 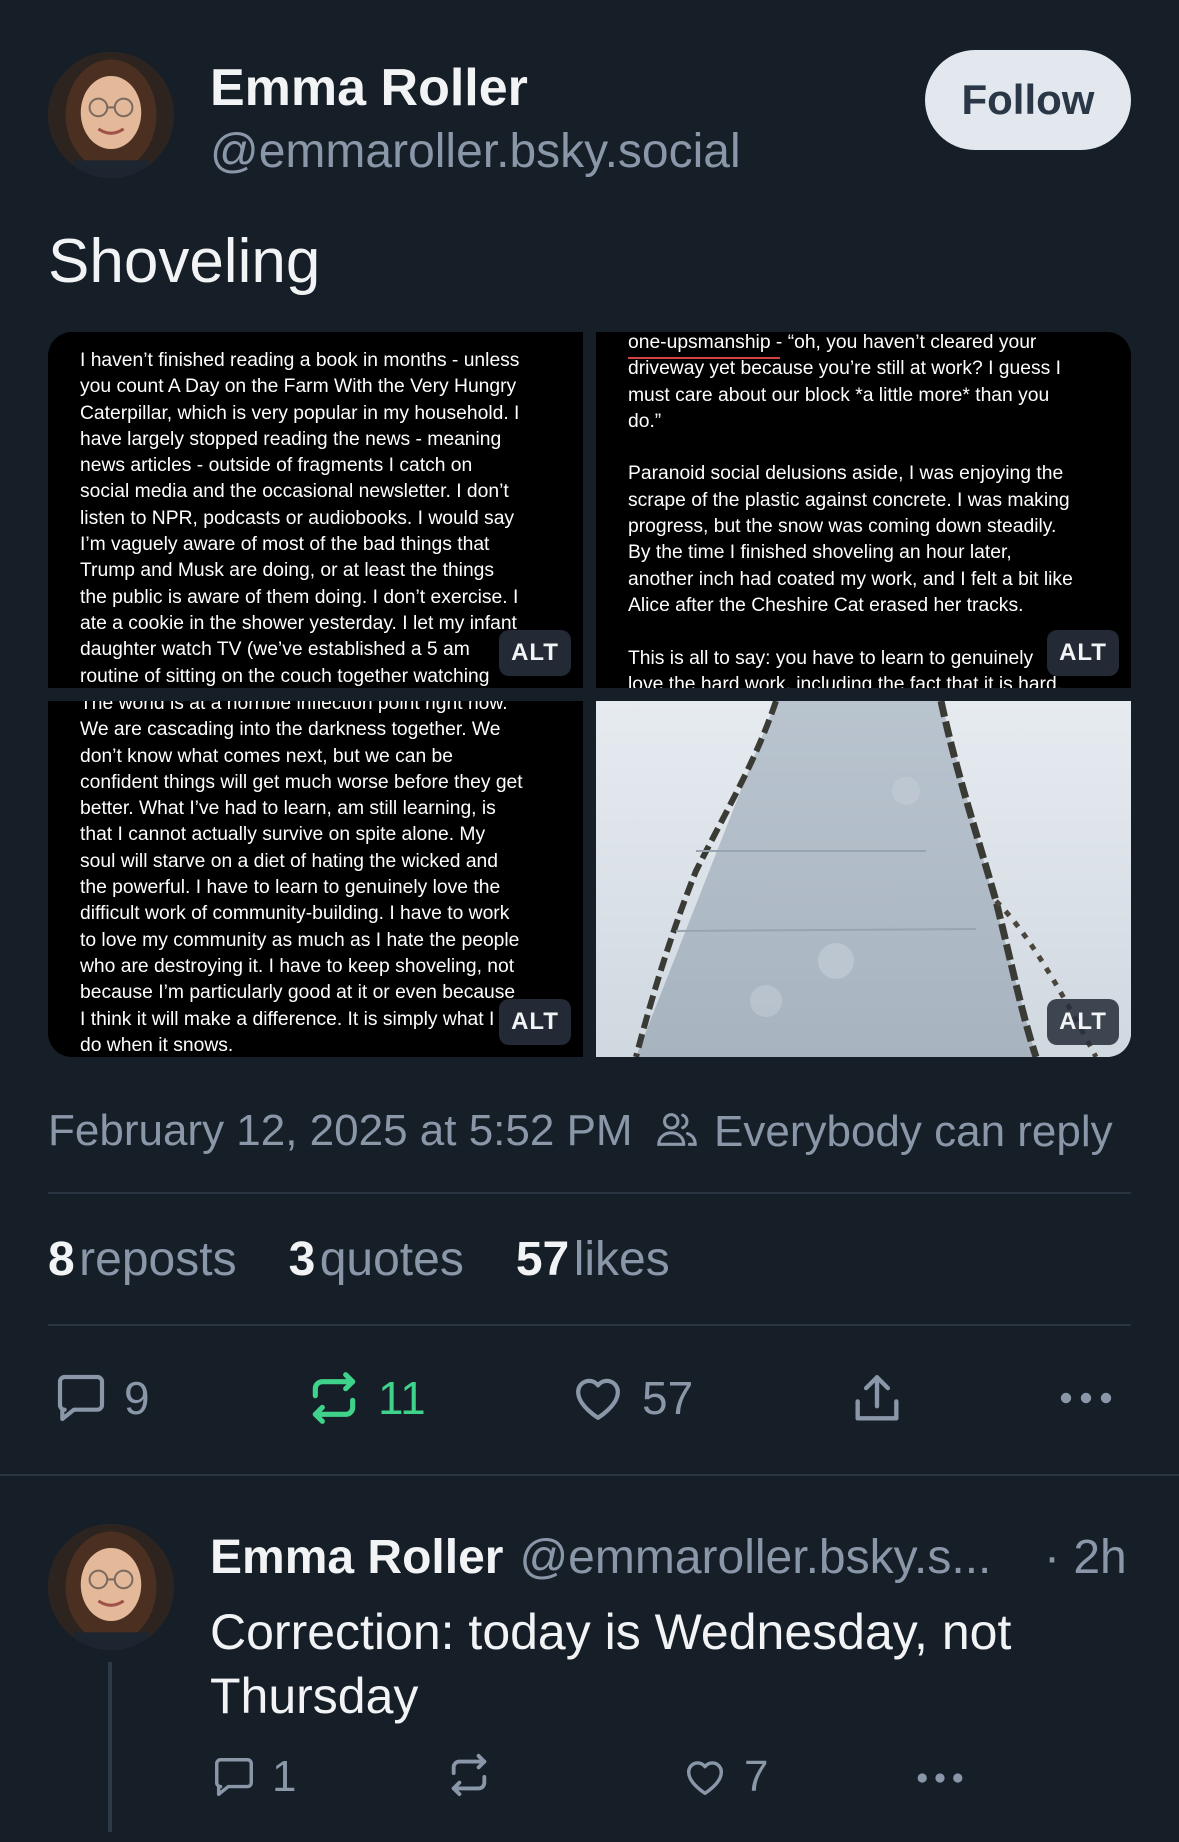 I want to click on reply-button: 9, so click(x=101, y=1398).